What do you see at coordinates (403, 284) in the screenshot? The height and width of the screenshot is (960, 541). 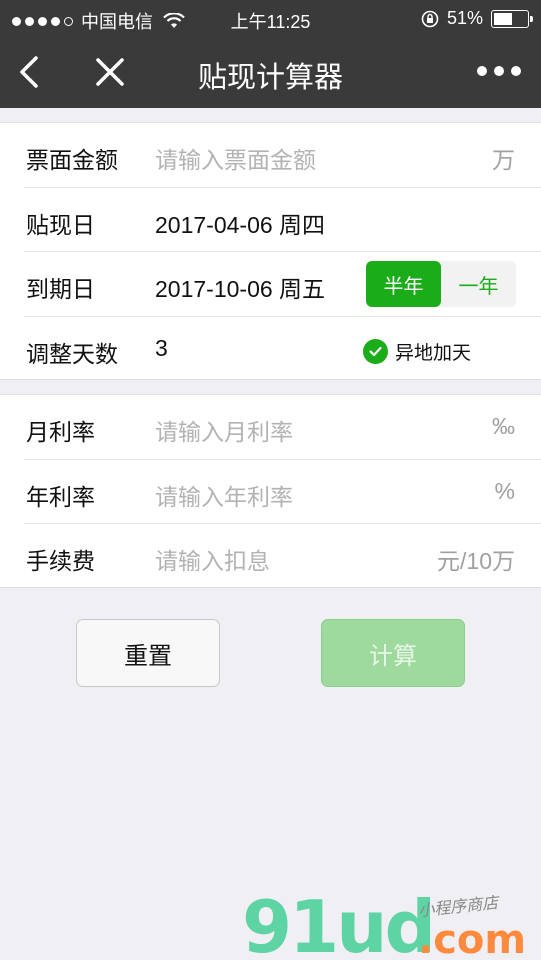 I see `term-option-half-year: 半年` at bounding box center [403, 284].